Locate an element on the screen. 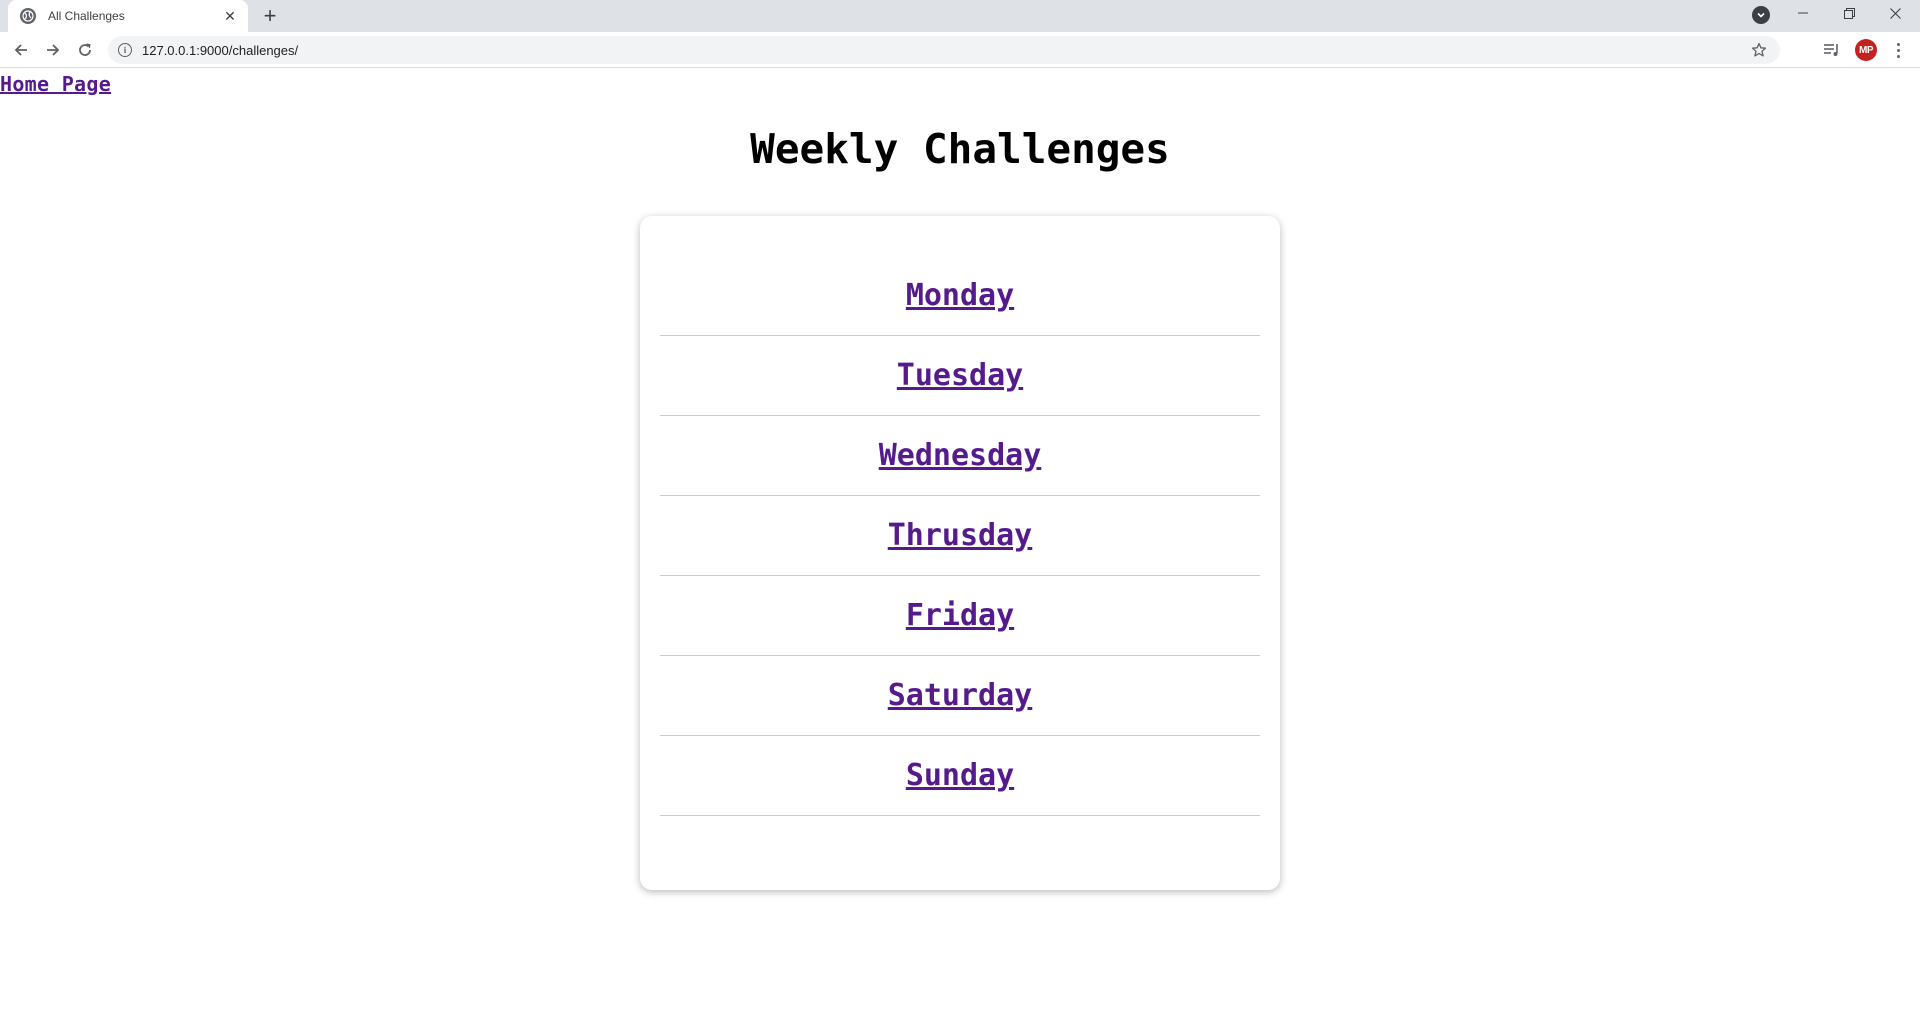 This screenshot has height=1035, width=1920. info-icon: i is located at coordinates (125, 50).